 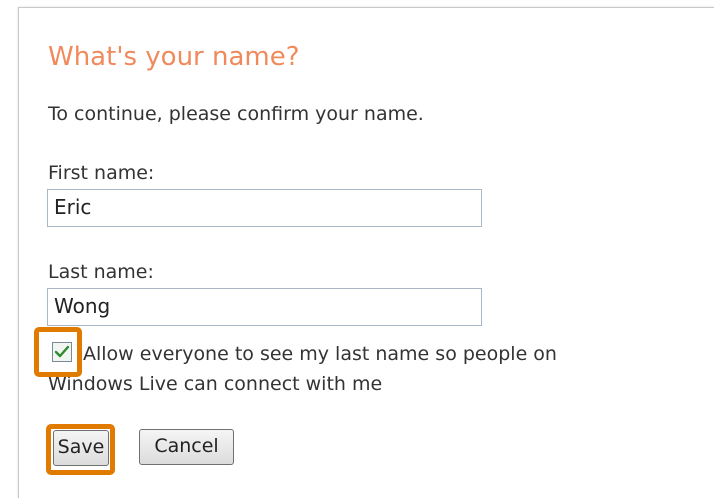 What do you see at coordinates (264, 208) in the screenshot?
I see `first-name-field: Eric` at bounding box center [264, 208].